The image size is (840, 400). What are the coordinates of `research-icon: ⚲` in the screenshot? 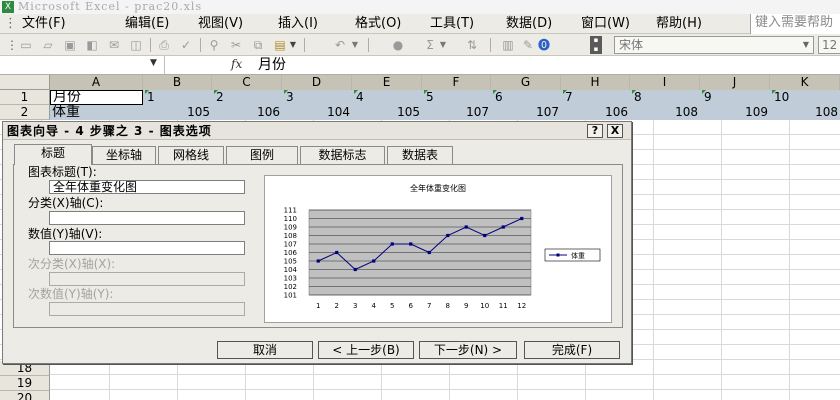 It's located at (214, 45).